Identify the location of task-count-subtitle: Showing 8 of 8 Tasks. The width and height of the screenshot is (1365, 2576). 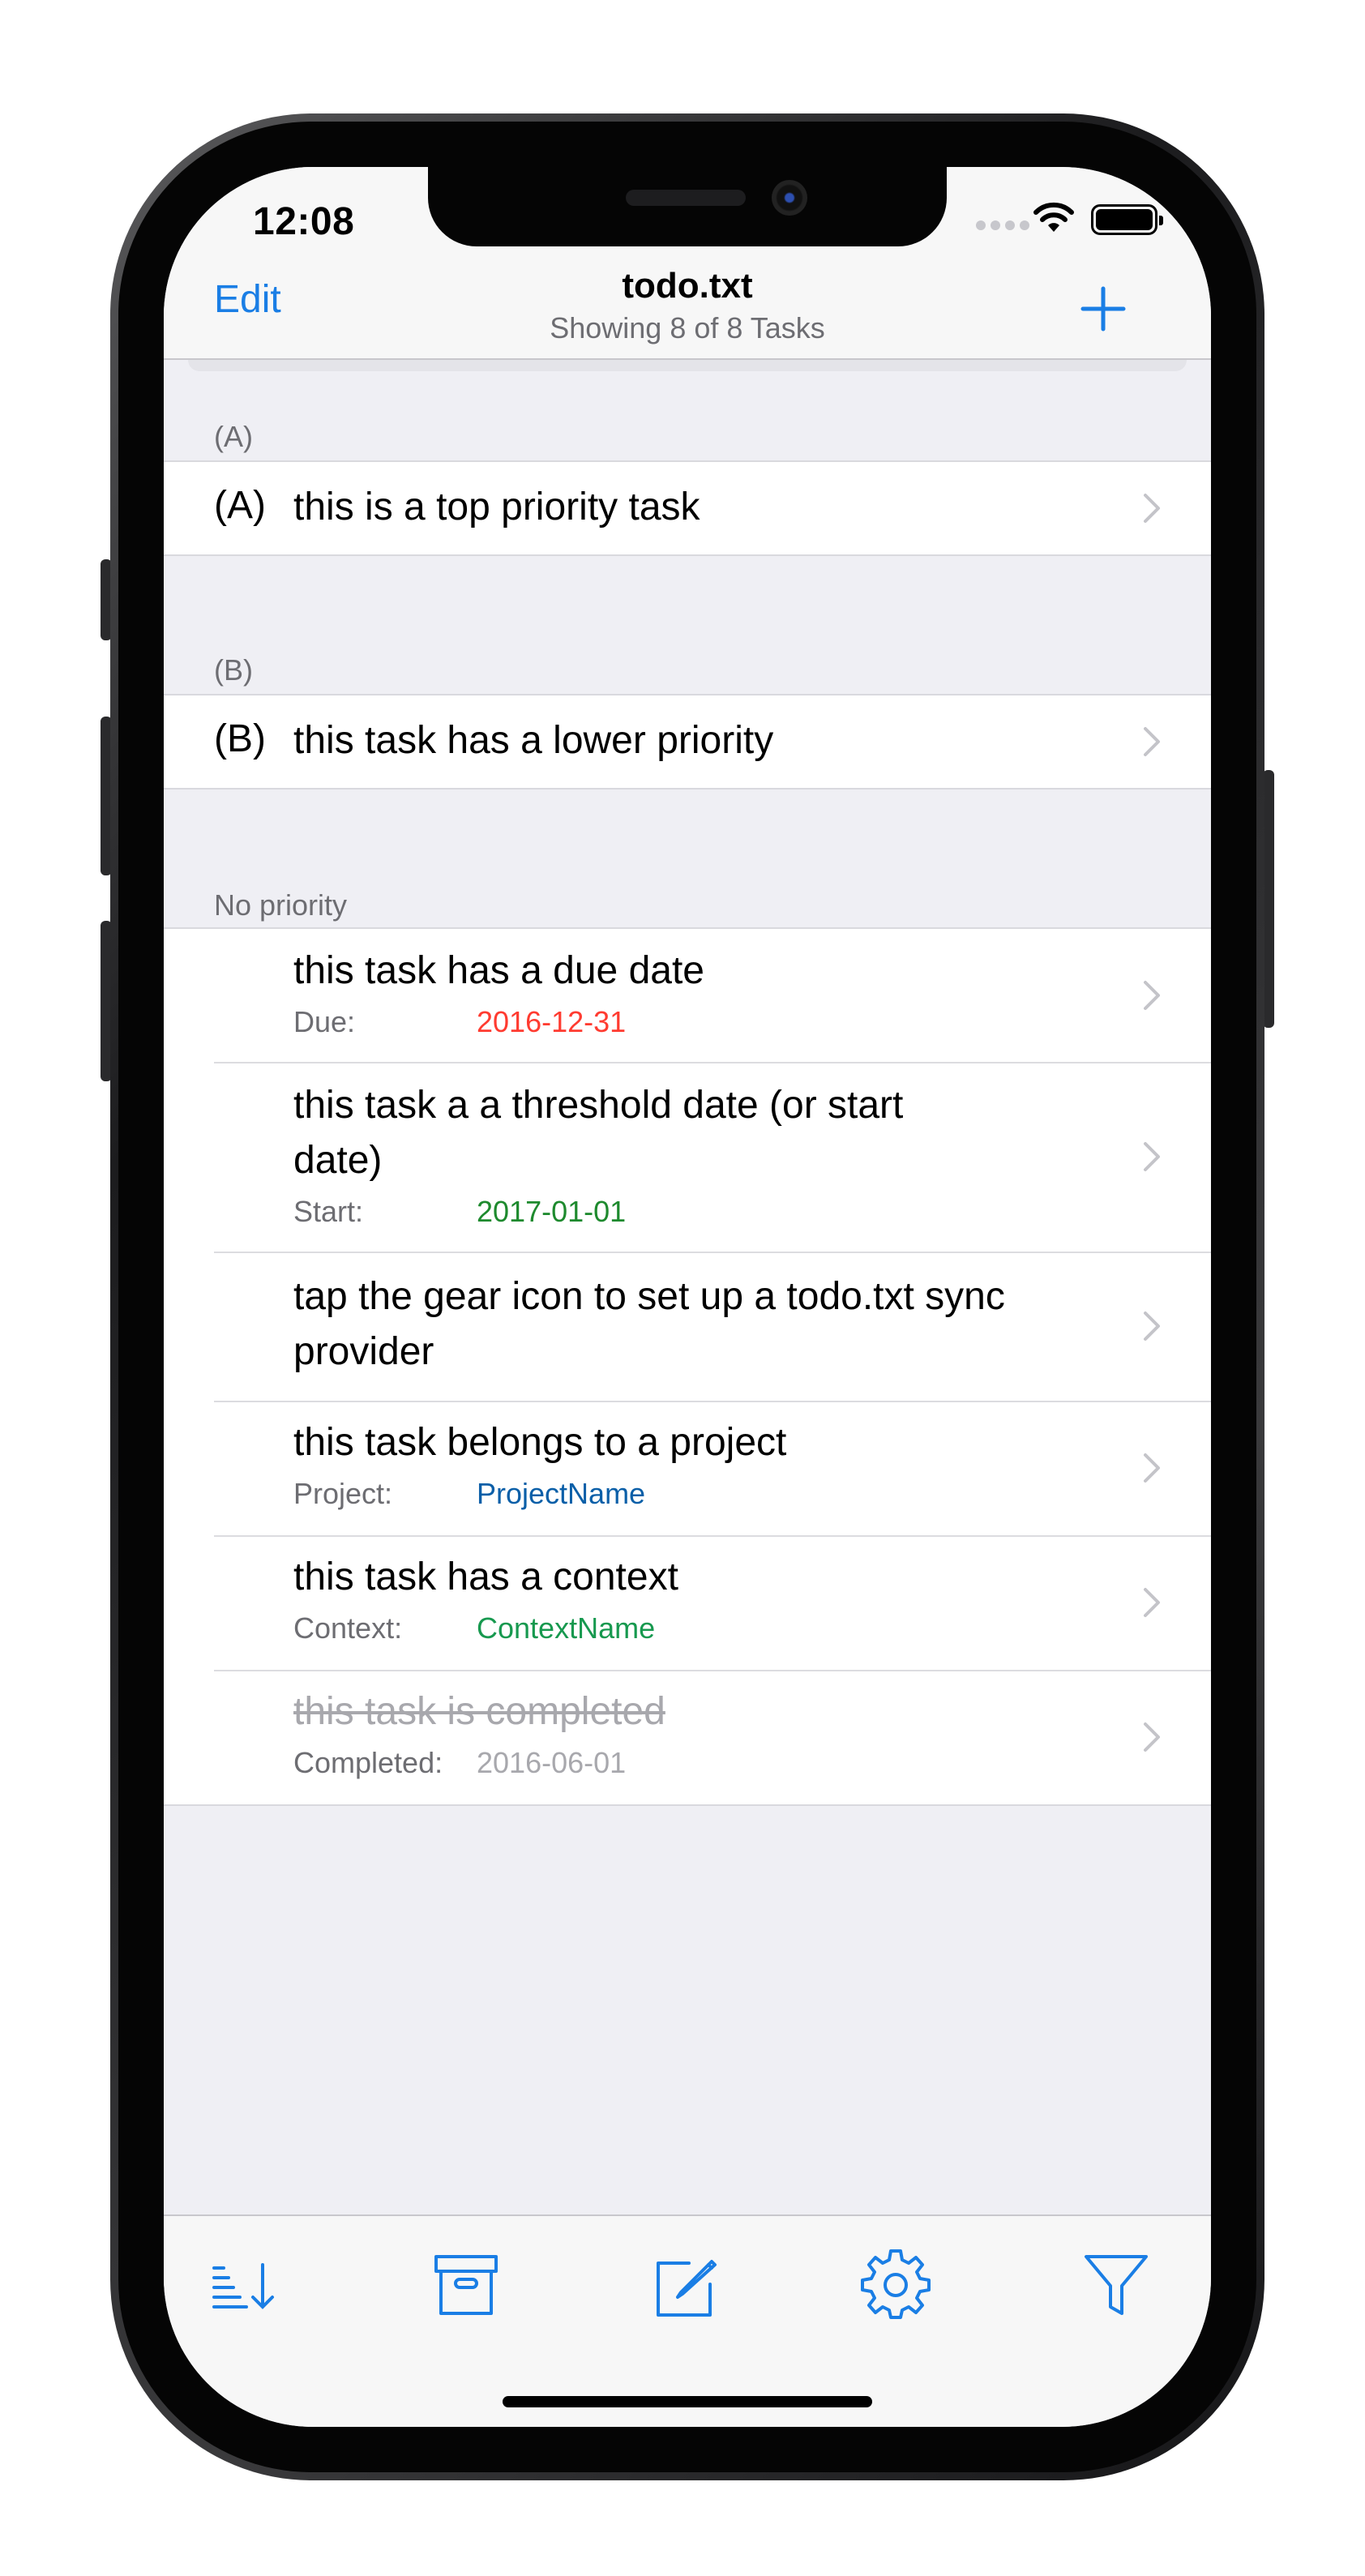
(687, 327).